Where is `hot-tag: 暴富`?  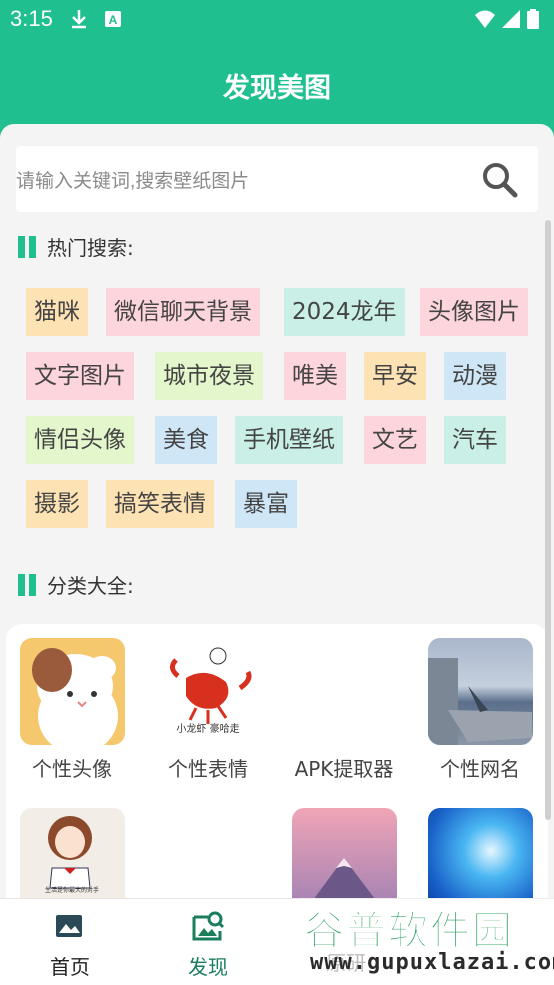
hot-tag: 暴富 is located at coordinates (266, 504).